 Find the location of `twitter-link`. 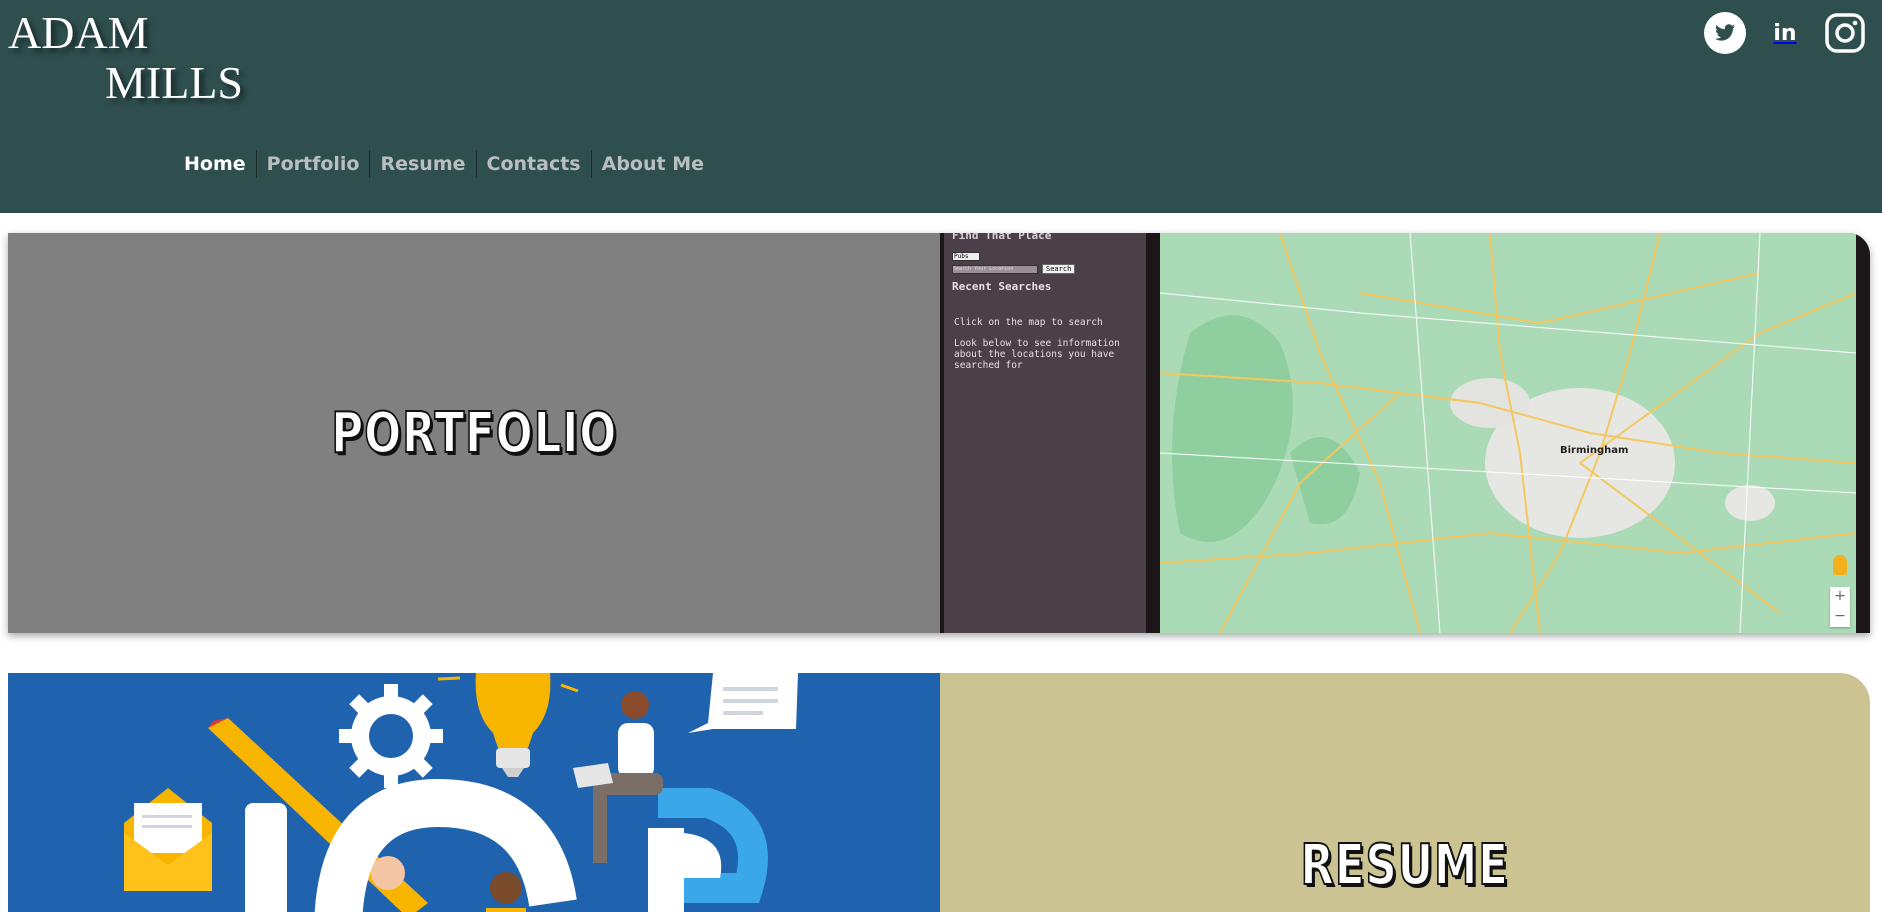

twitter-link is located at coordinates (1725, 33).